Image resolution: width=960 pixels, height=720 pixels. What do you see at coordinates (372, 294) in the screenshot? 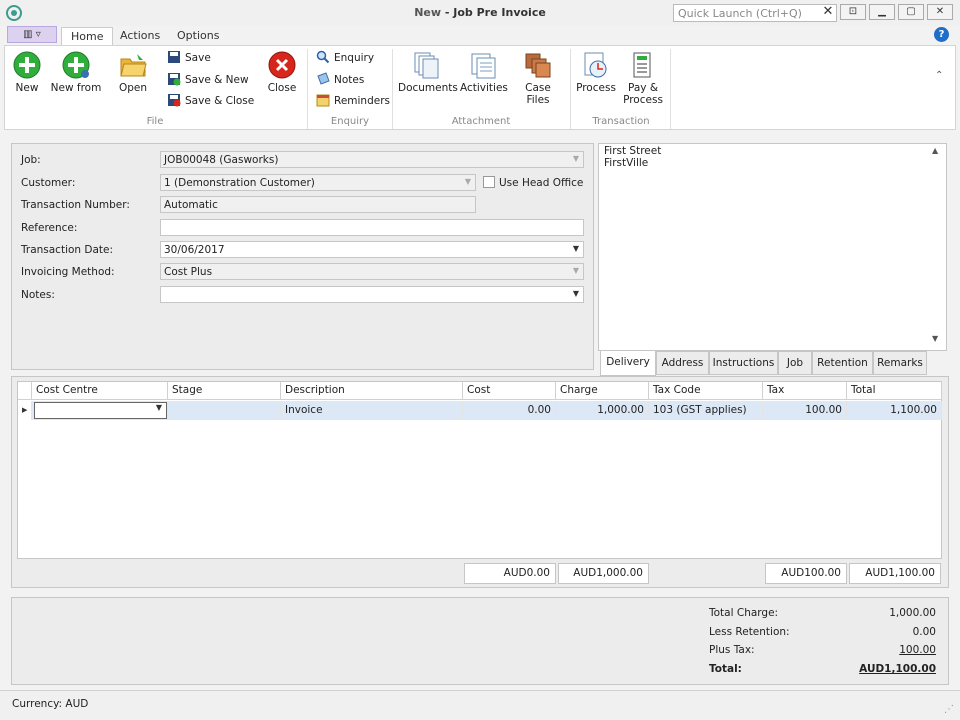
I see `notes-input: ▼` at bounding box center [372, 294].